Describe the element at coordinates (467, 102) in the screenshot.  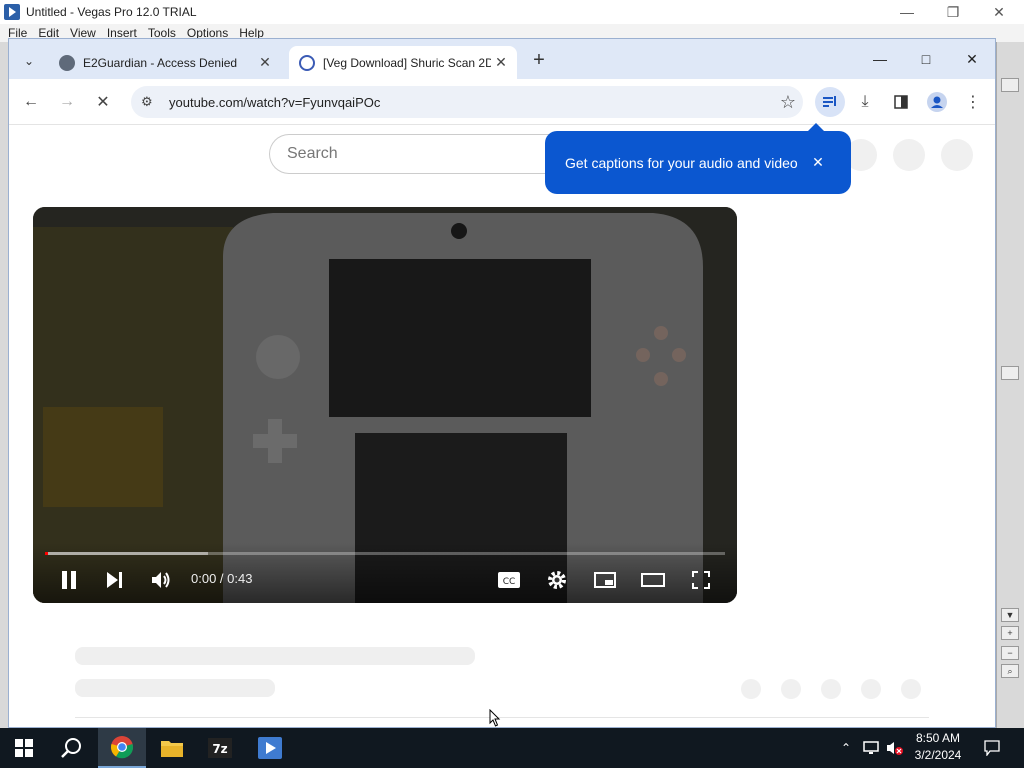
I see `address-bar: ⚙ youtube.com/watch?v=FyunvqaiPOc ☆` at that location.